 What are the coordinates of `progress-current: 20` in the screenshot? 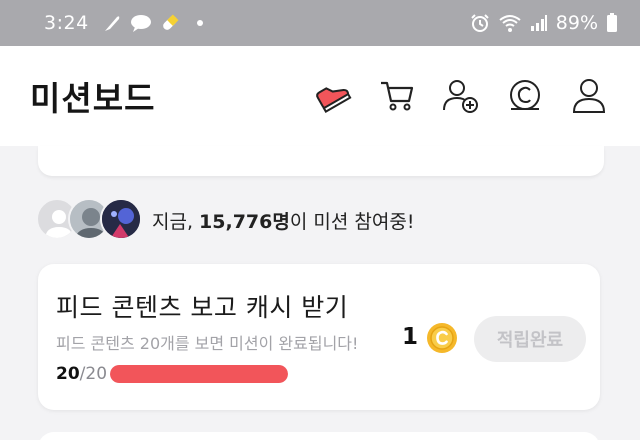 It's located at (68, 374).